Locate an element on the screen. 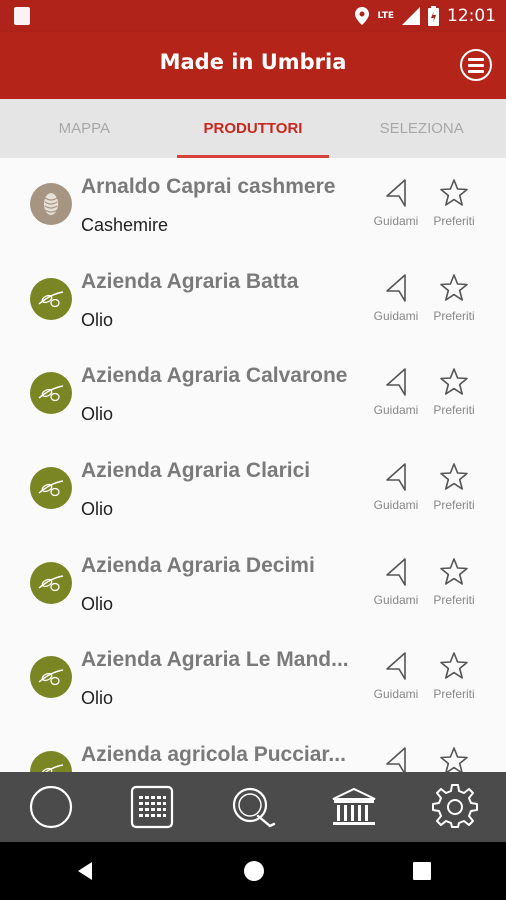 The image size is (506, 900). producer-name: Azienda Agraria Batta is located at coordinates (190, 281).